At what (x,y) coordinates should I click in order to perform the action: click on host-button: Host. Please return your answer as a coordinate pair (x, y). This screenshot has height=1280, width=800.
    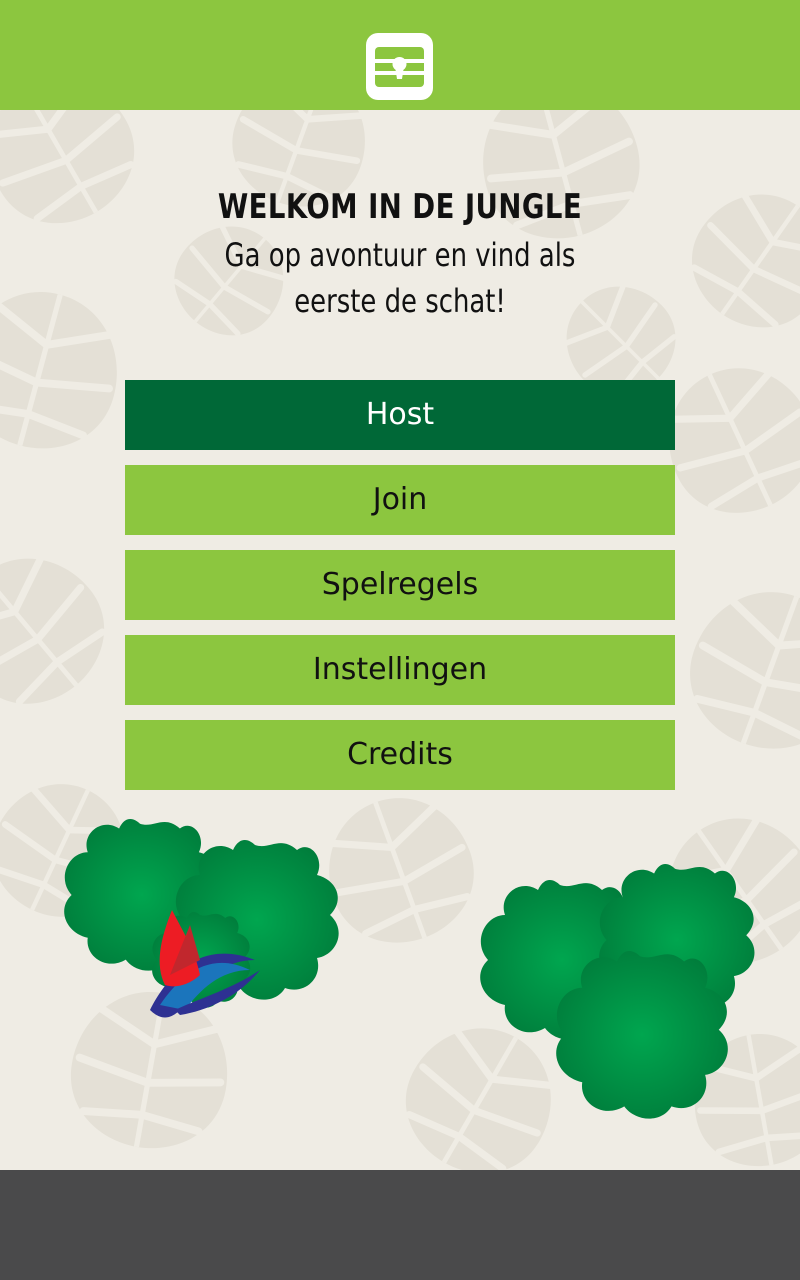
    Looking at the image, I should click on (400, 415).